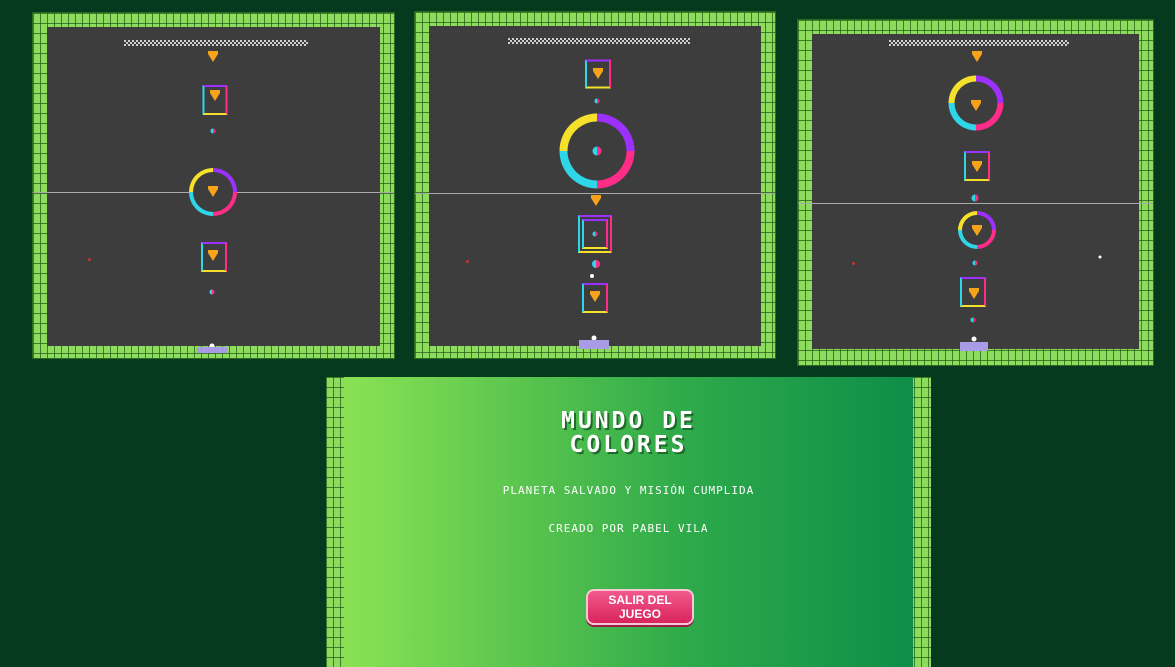 The image size is (1175, 667). Describe the element at coordinates (628, 490) in the screenshot. I see `mission-complete-text: PLANETA SALVADO Y MISIÓN CUMPLIDA` at that location.